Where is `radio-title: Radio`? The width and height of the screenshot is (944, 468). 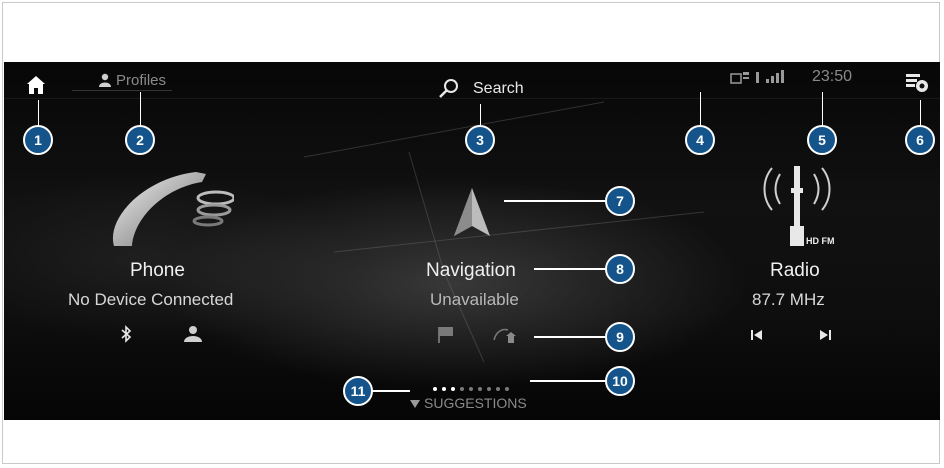
radio-title: Radio is located at coordinates (795, 270).